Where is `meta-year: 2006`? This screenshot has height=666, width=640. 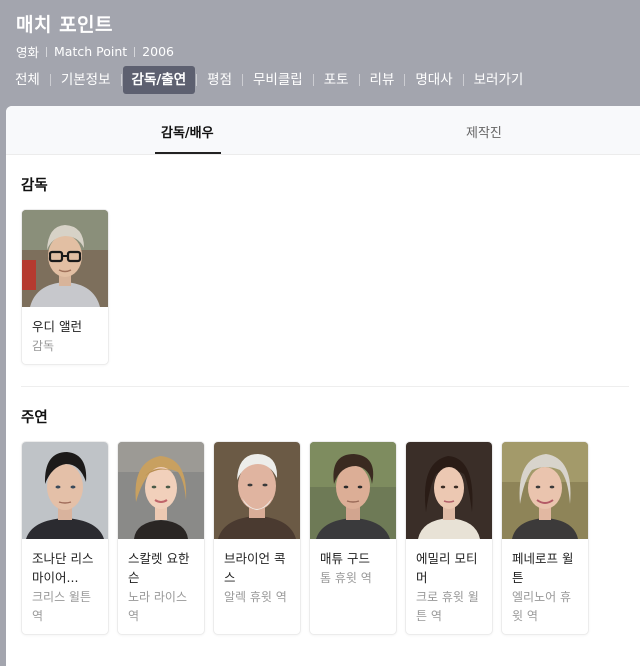
meta-year: 2006 is located at coordinates (158, 51).